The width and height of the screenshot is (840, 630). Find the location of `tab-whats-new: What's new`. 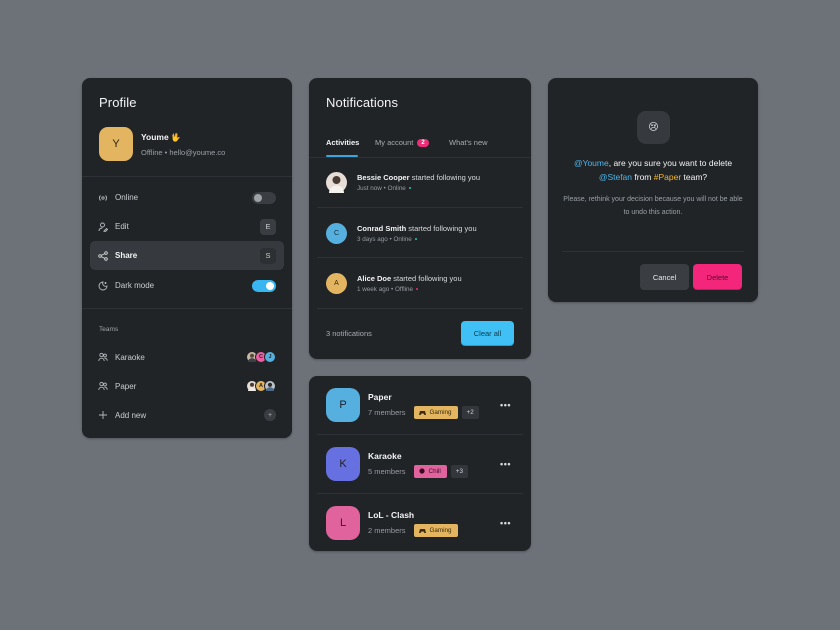

tab-whats-new: What's new is located at coordinates (468, 142).